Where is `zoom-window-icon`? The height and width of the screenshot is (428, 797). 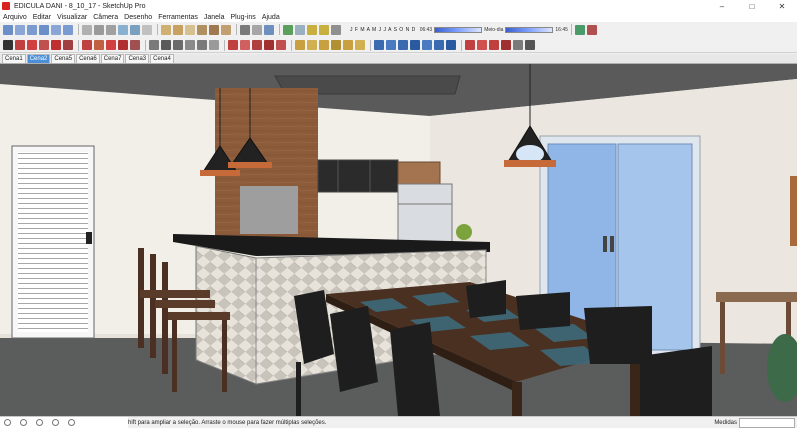 zoom-window-icon is located at coordinates (494, 45).